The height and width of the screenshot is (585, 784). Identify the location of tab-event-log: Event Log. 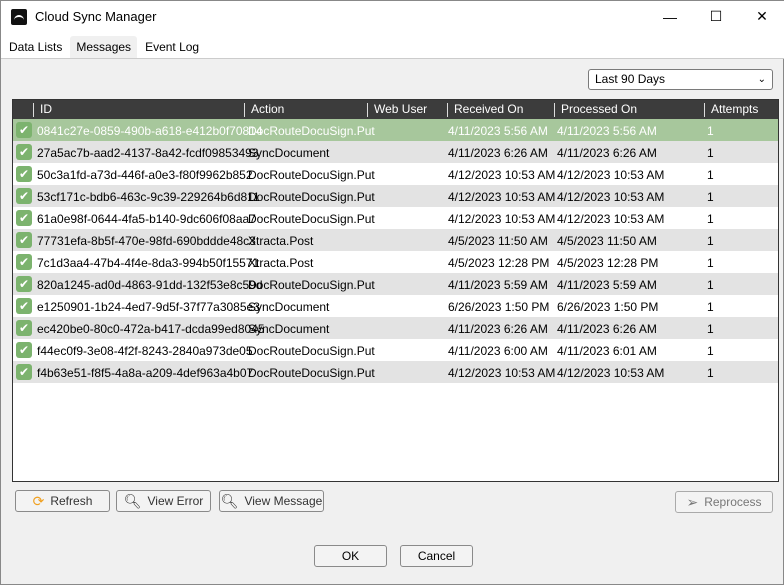
(172, 47).